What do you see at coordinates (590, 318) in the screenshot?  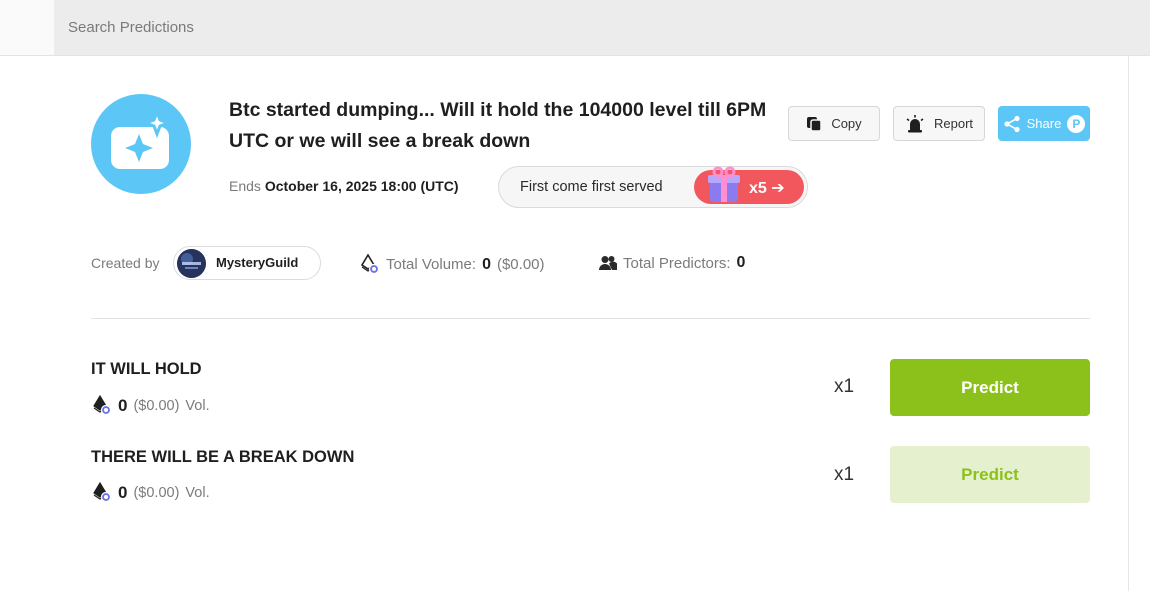 I see `section-divider` at bounding box center [590, 318].